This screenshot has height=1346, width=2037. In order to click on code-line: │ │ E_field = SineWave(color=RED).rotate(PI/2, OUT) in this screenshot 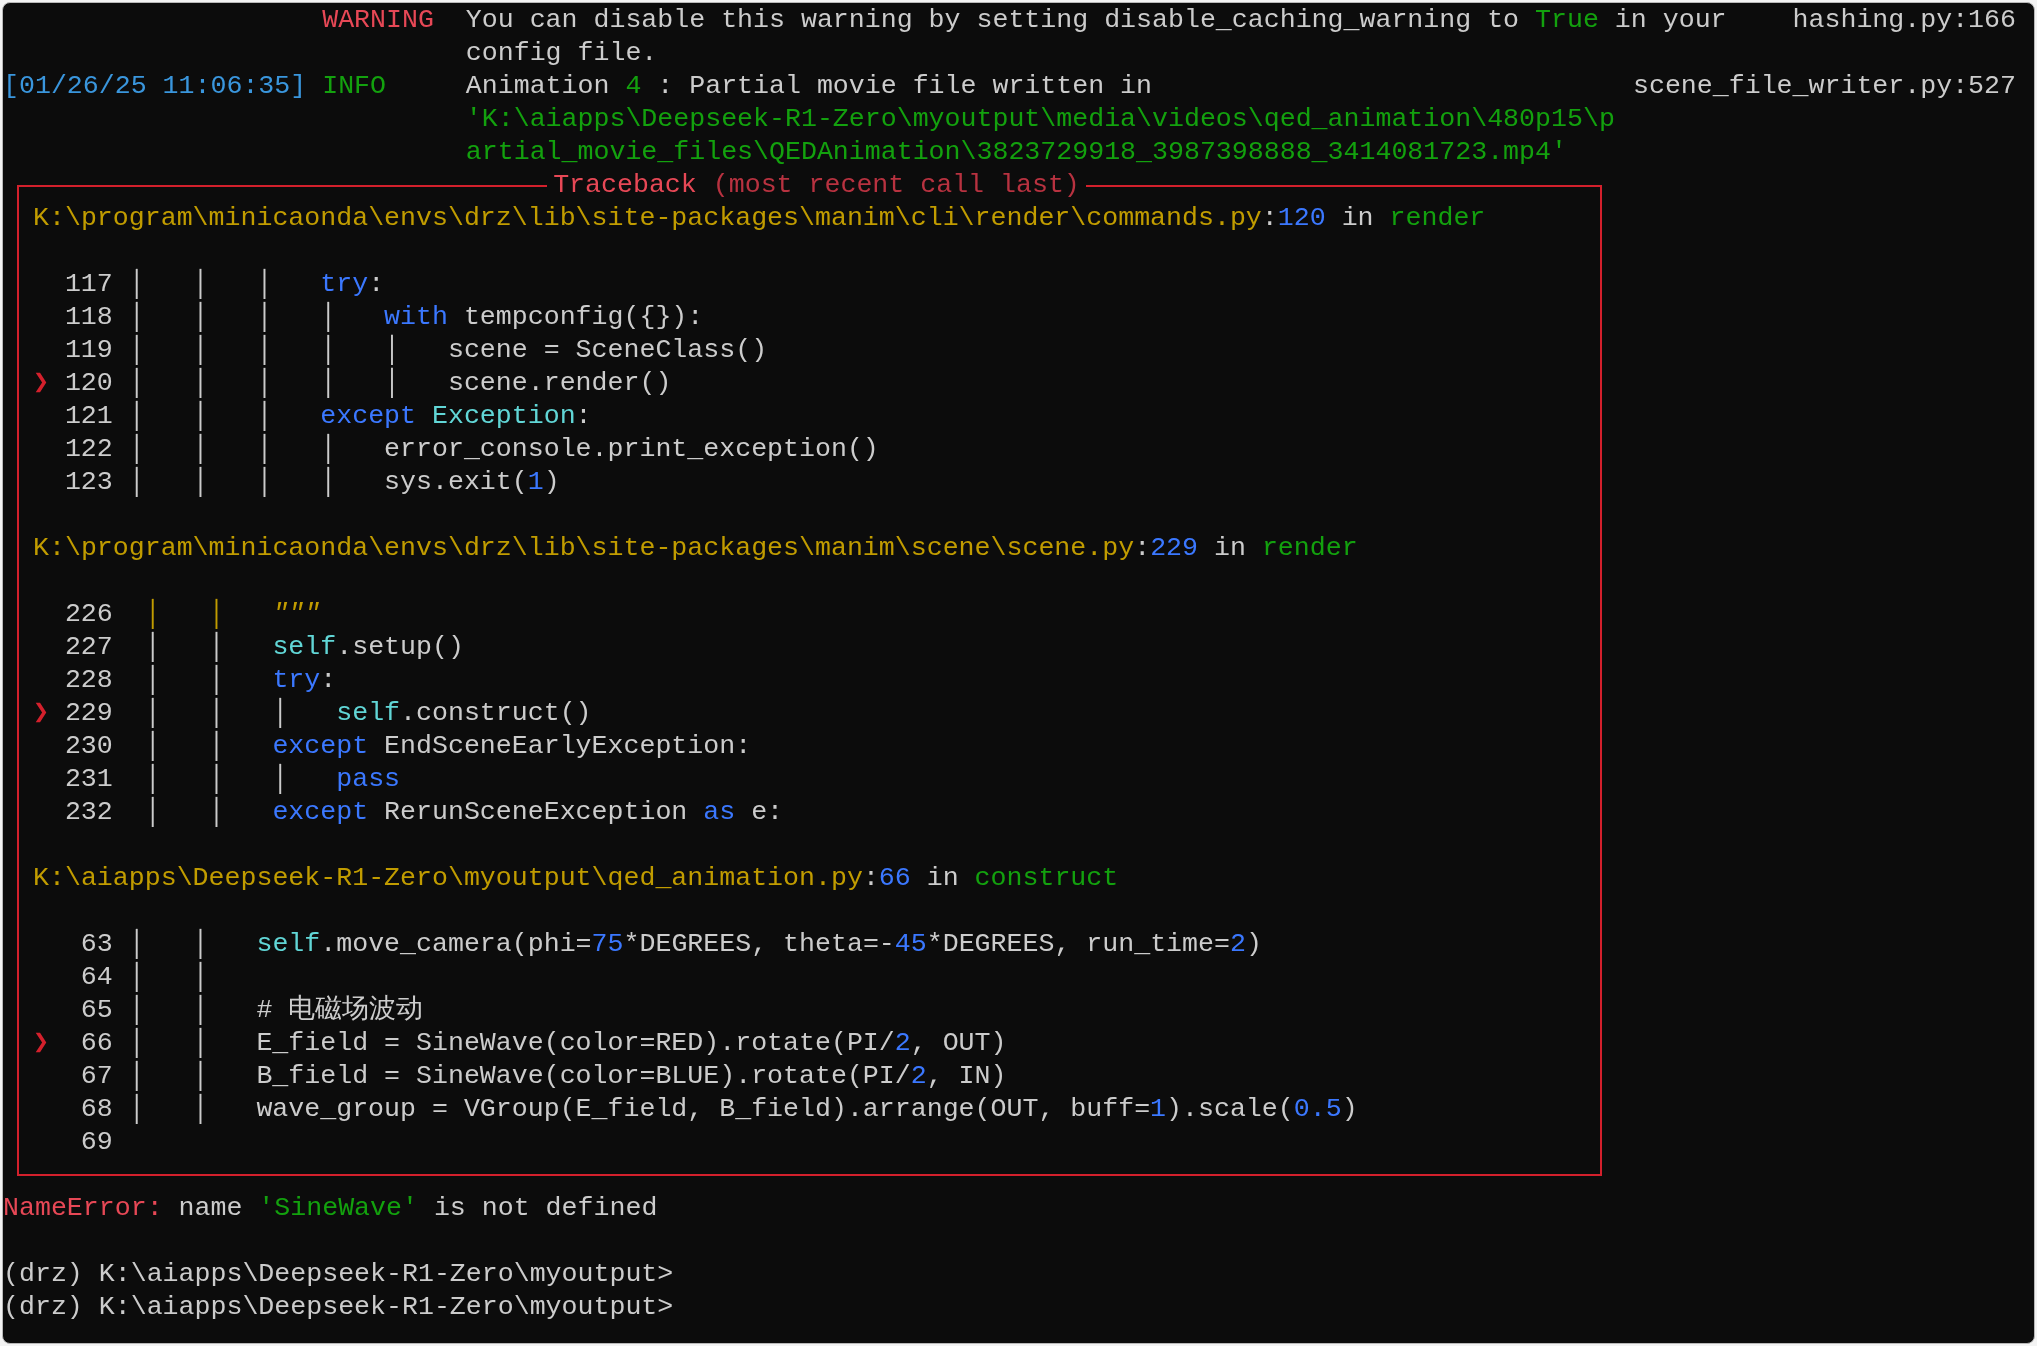, I will do `click(567, 1043)`.